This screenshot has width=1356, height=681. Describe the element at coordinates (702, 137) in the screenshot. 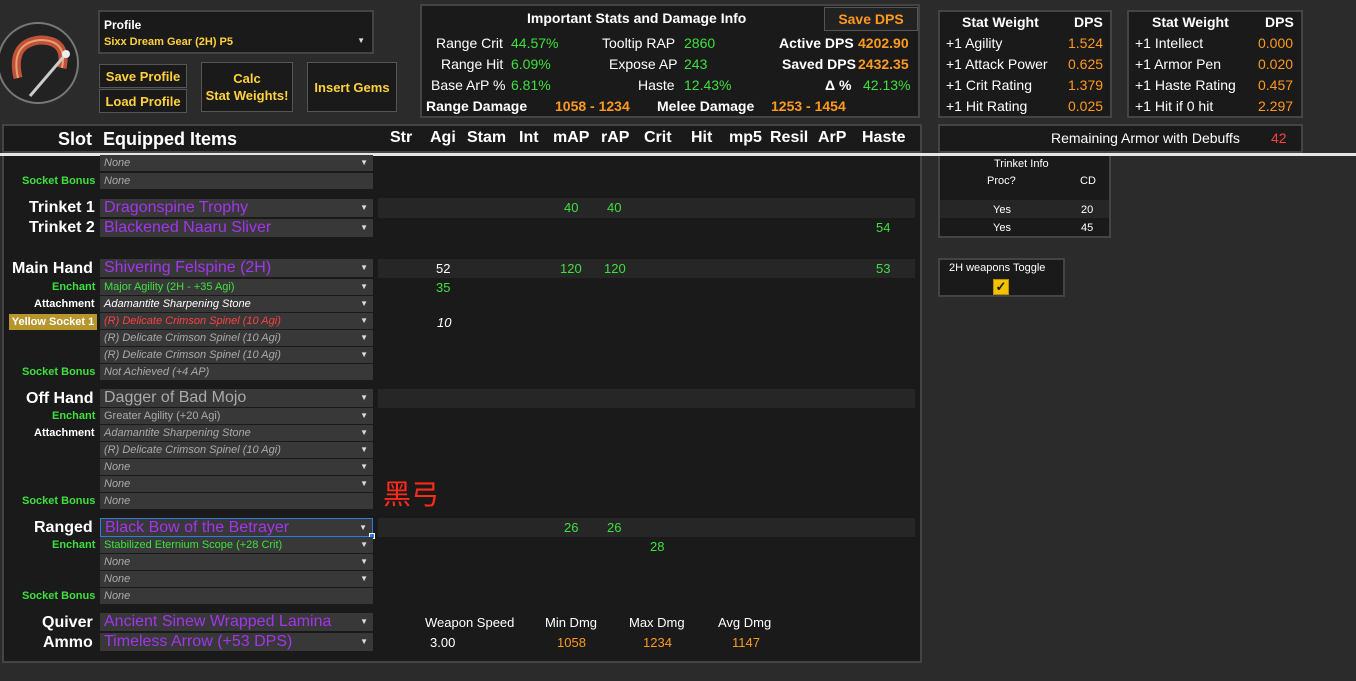

I see `col-hit: Hit` at that location.